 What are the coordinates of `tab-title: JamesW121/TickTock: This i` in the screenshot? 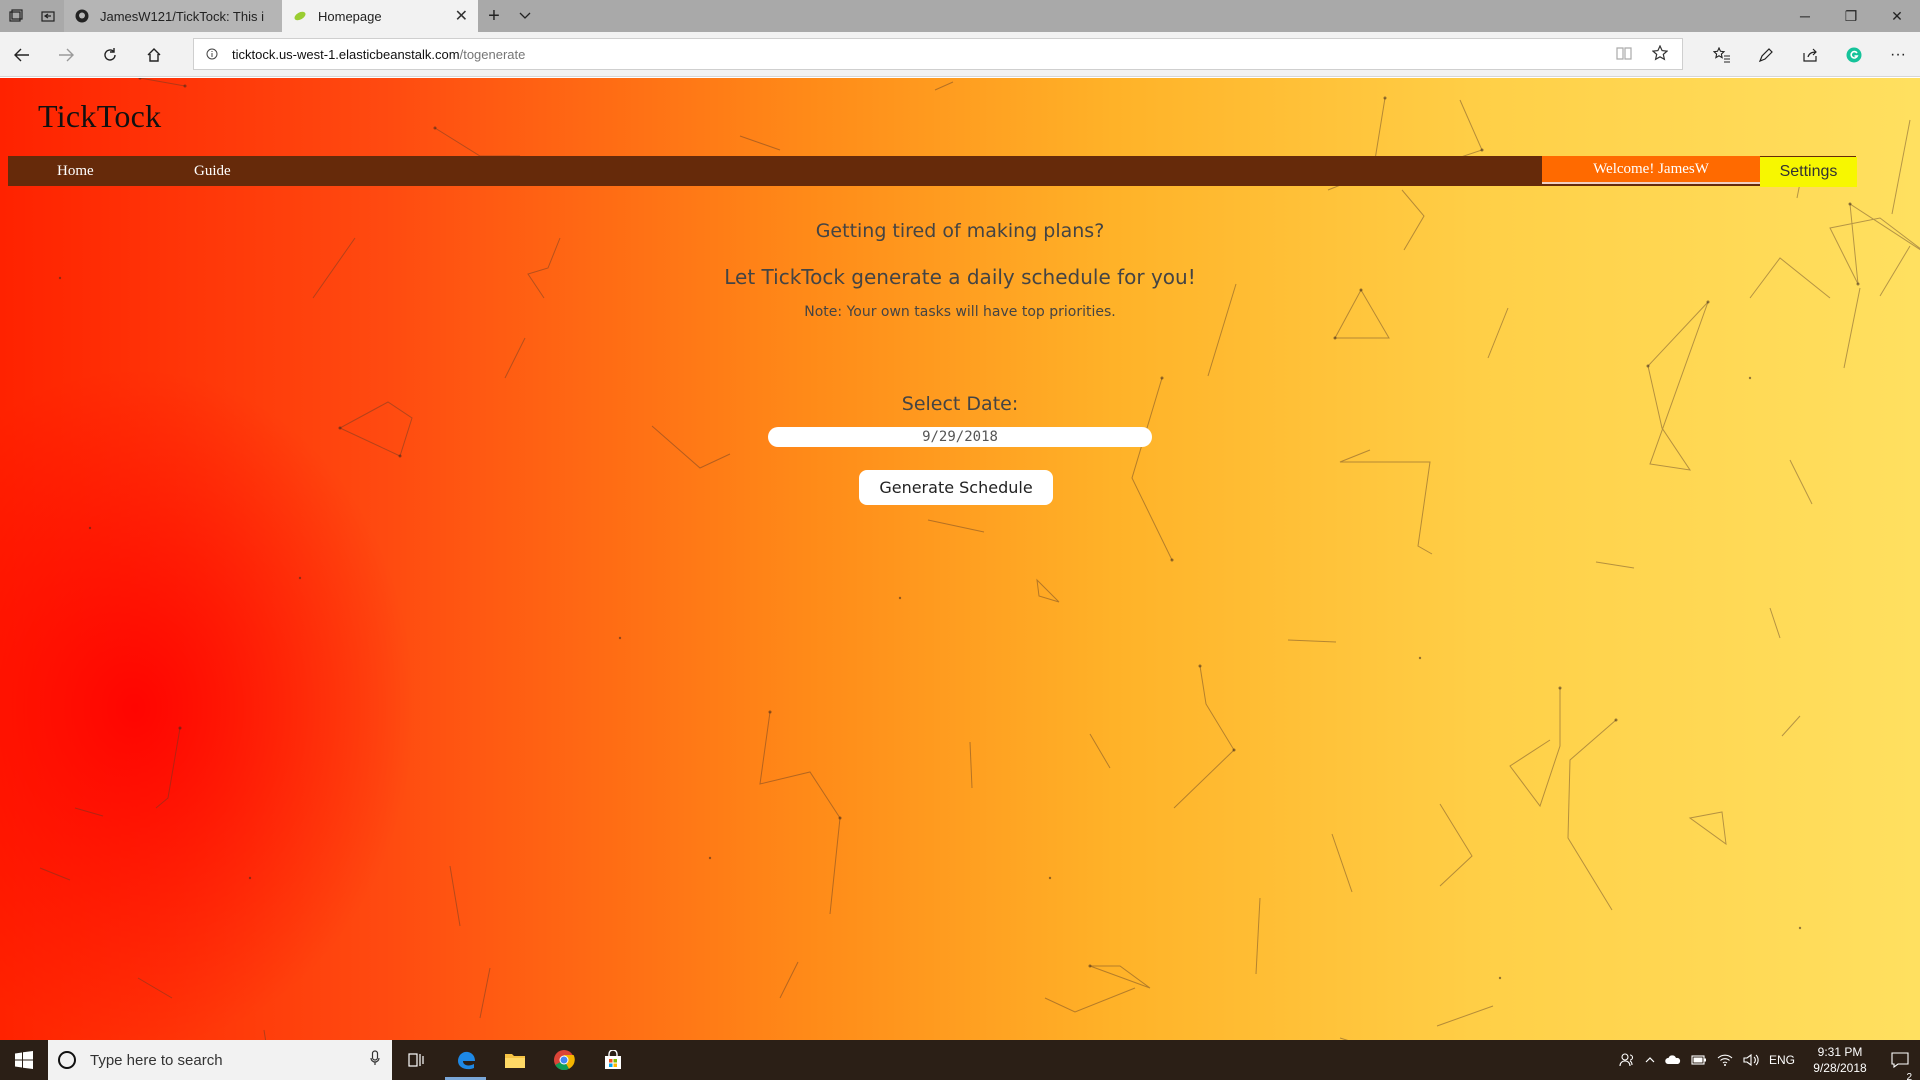 It's located at (182, 16).